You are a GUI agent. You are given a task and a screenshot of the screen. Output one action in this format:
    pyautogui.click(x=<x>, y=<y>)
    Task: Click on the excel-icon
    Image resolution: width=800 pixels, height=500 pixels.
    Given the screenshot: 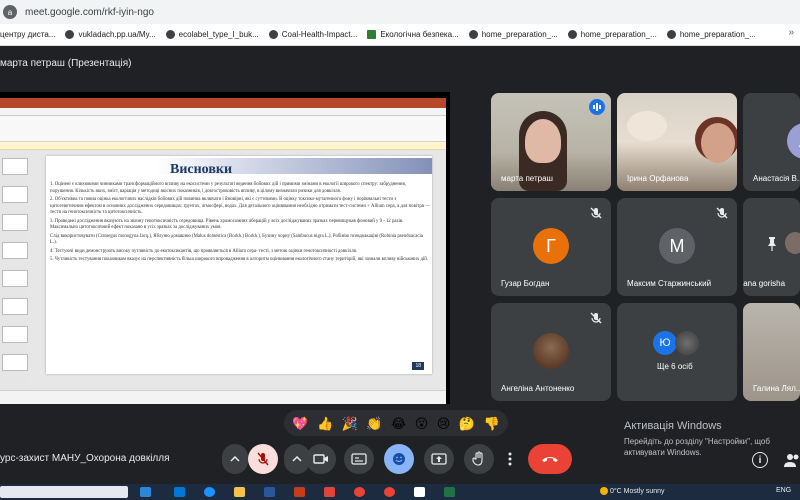 What is the action you would take?
    pyautogui.click(x=449, y=492)
    